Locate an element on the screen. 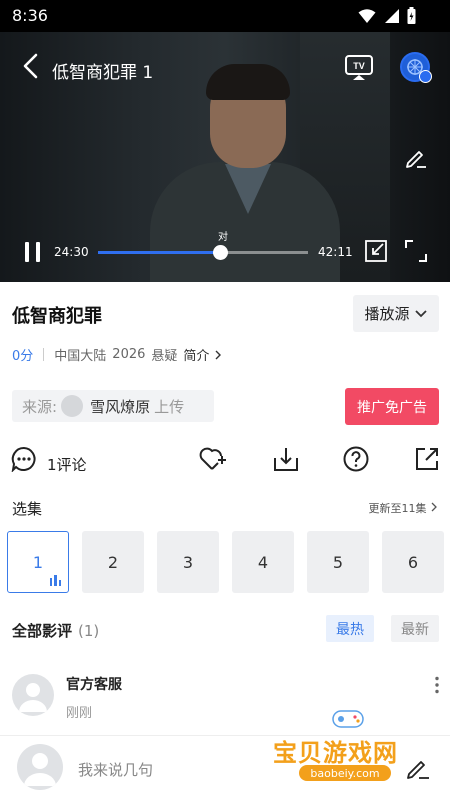  show-title: 低智商犯罪 is located at coordinates (57, 316).